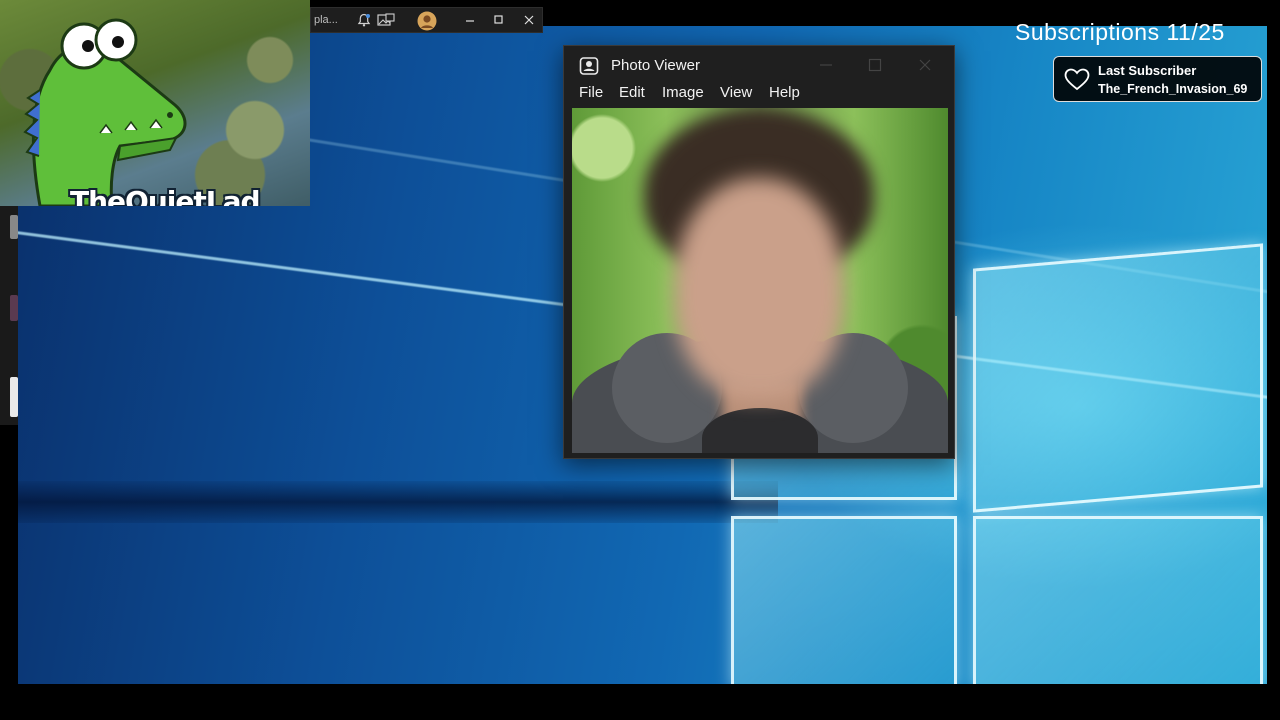 Image resolution: width=1280 pixels, height=720 pixels. I want to click on maximize-icon, so click(499, 21).